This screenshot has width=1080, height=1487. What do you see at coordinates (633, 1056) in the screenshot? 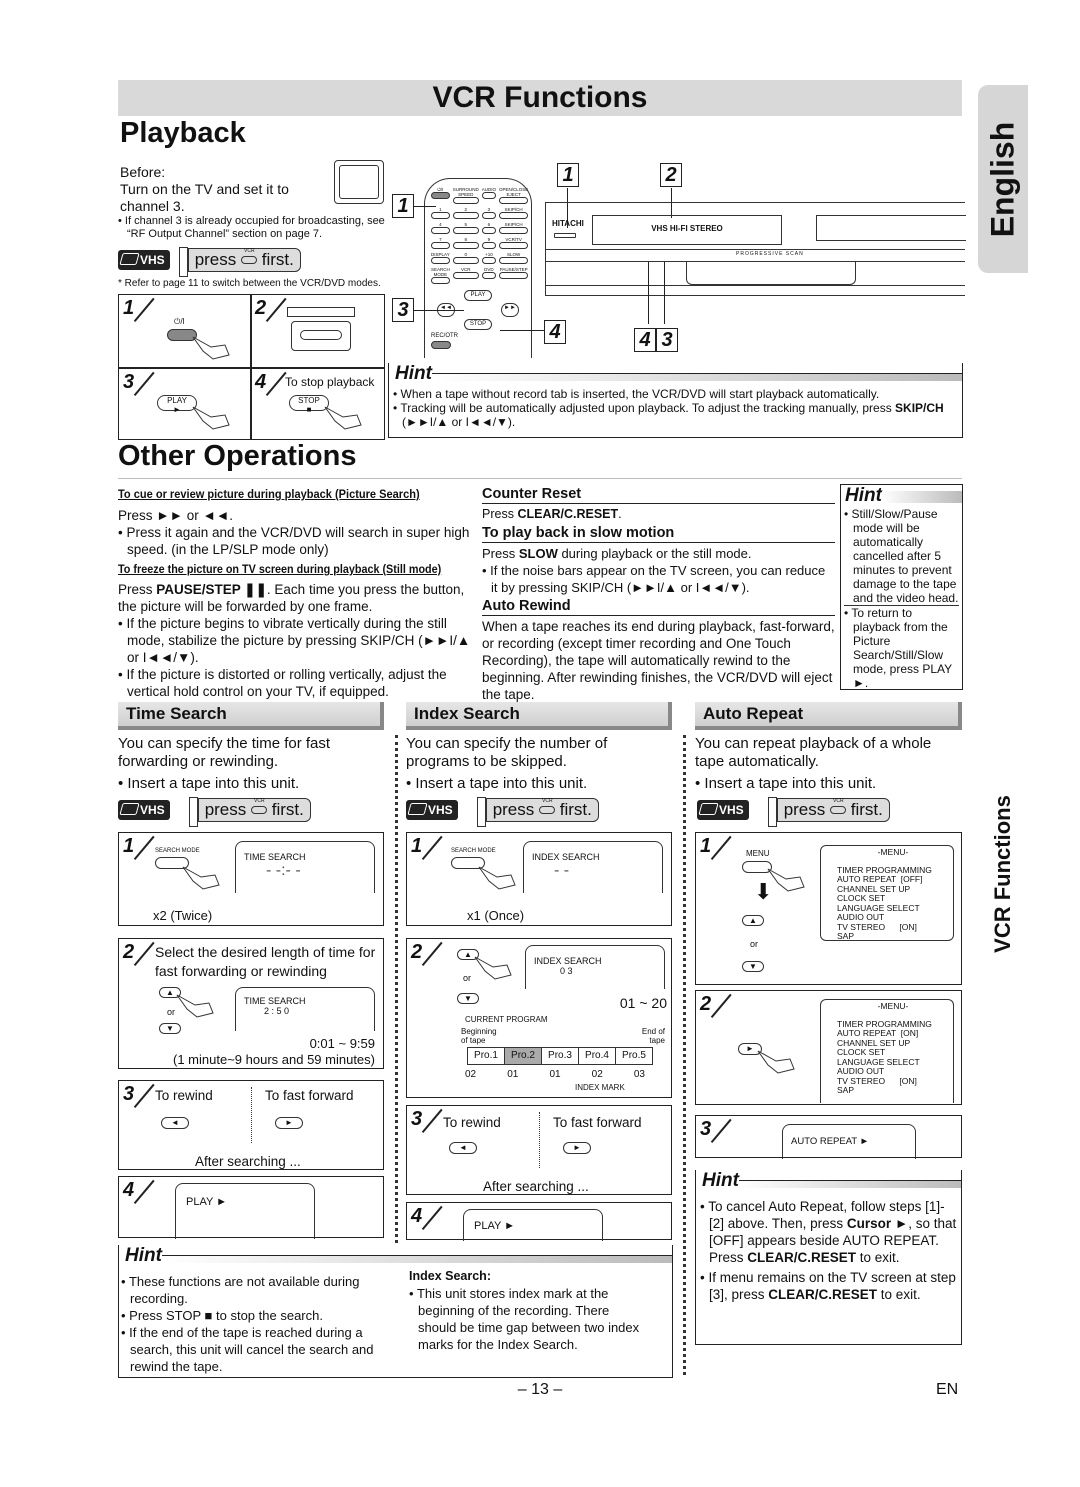
I see `program-cell: Pro.5` at bounding box center [633, 1056].